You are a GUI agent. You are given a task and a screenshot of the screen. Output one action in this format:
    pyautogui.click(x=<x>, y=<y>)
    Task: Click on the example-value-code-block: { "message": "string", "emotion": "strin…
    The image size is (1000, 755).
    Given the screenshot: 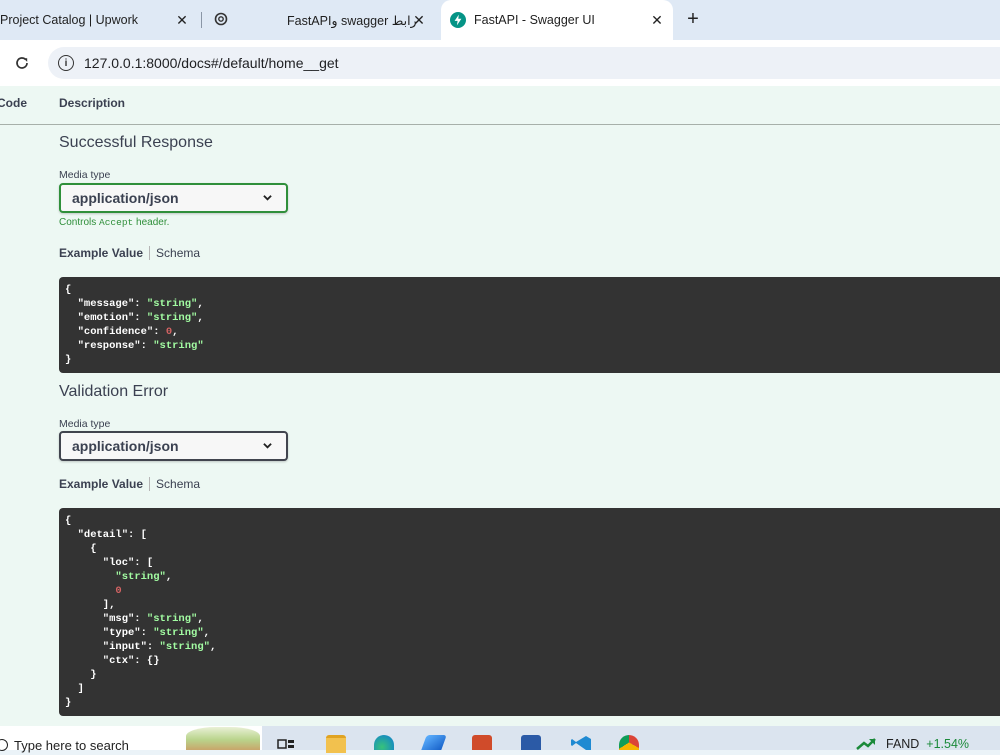 What is the action you would take?
    pyautogui.click(x=529, y=325)
    